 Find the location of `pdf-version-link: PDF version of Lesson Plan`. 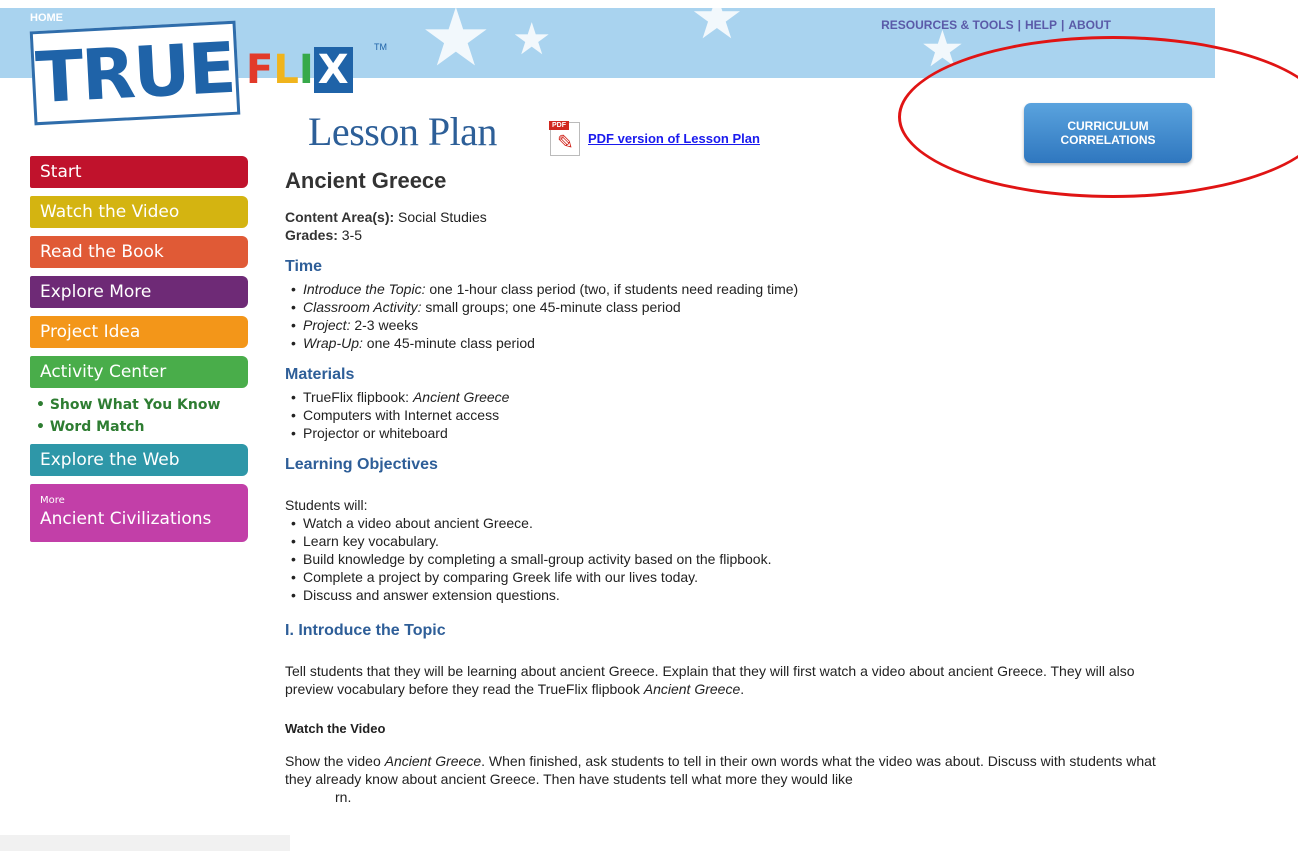

pdf-version-link: PDF version of Lesson Plan is located at coordinates (674, 138).